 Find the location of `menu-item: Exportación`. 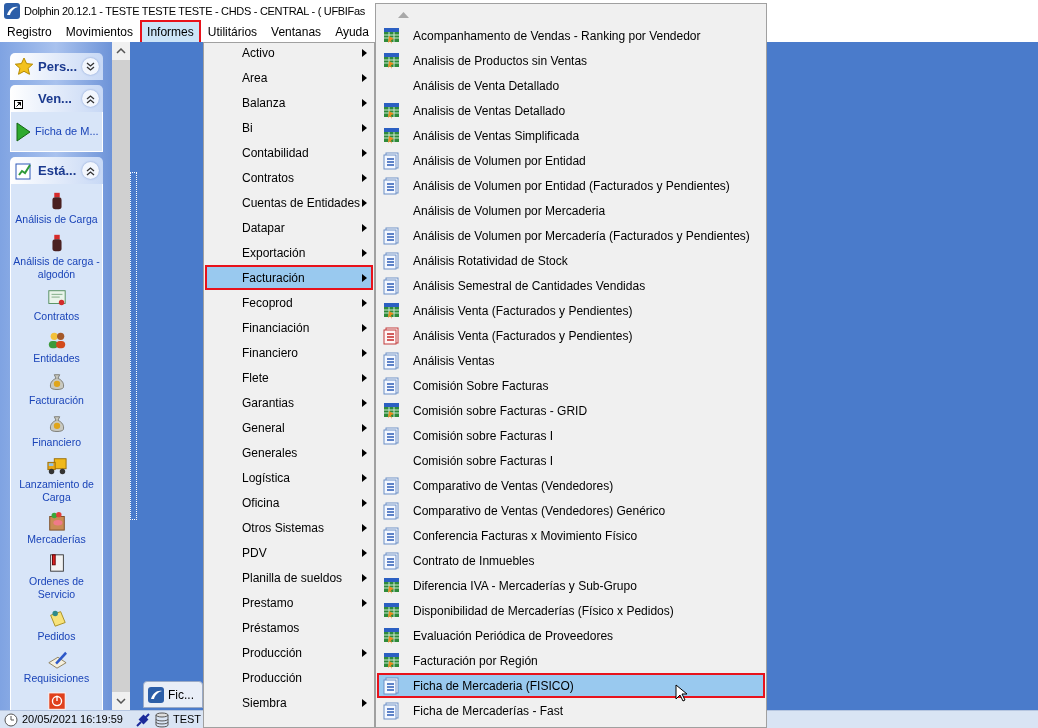

menu-item: Exportación is located at coordinates (289, 252).